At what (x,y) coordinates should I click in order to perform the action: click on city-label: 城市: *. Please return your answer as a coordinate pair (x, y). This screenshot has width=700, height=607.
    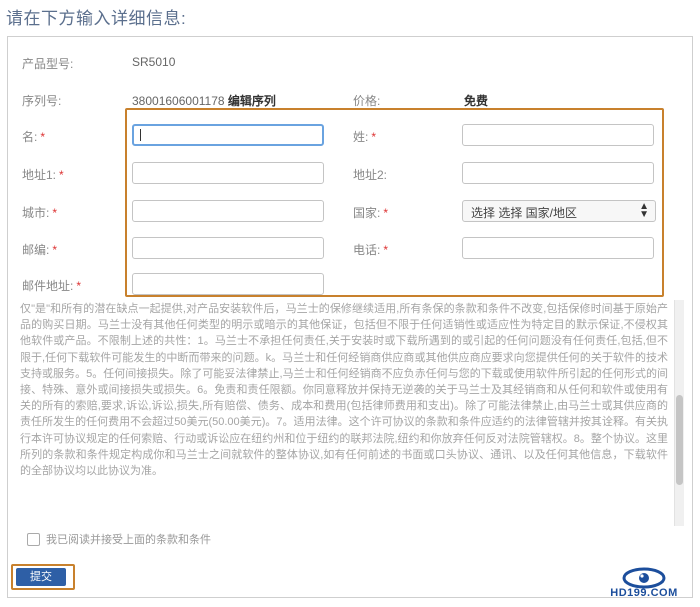
    Looking at the image, I should click on (39, 212).